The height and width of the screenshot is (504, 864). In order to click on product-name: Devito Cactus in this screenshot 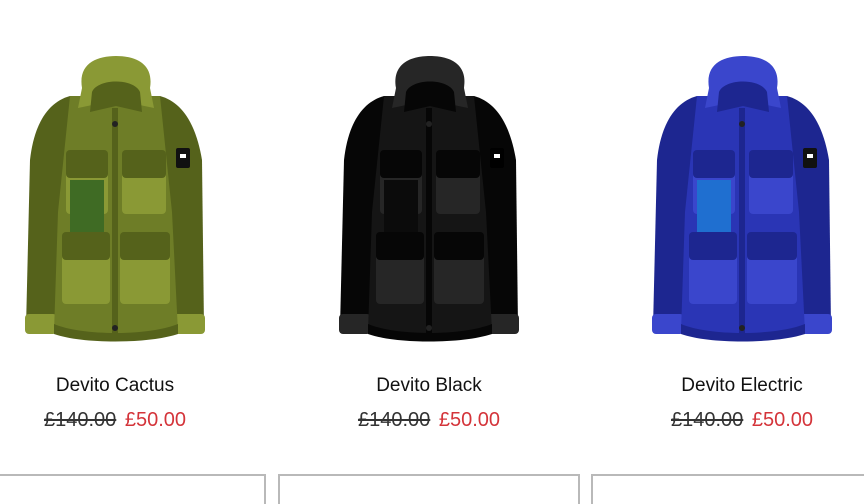, I will do `click(136, 386)`.